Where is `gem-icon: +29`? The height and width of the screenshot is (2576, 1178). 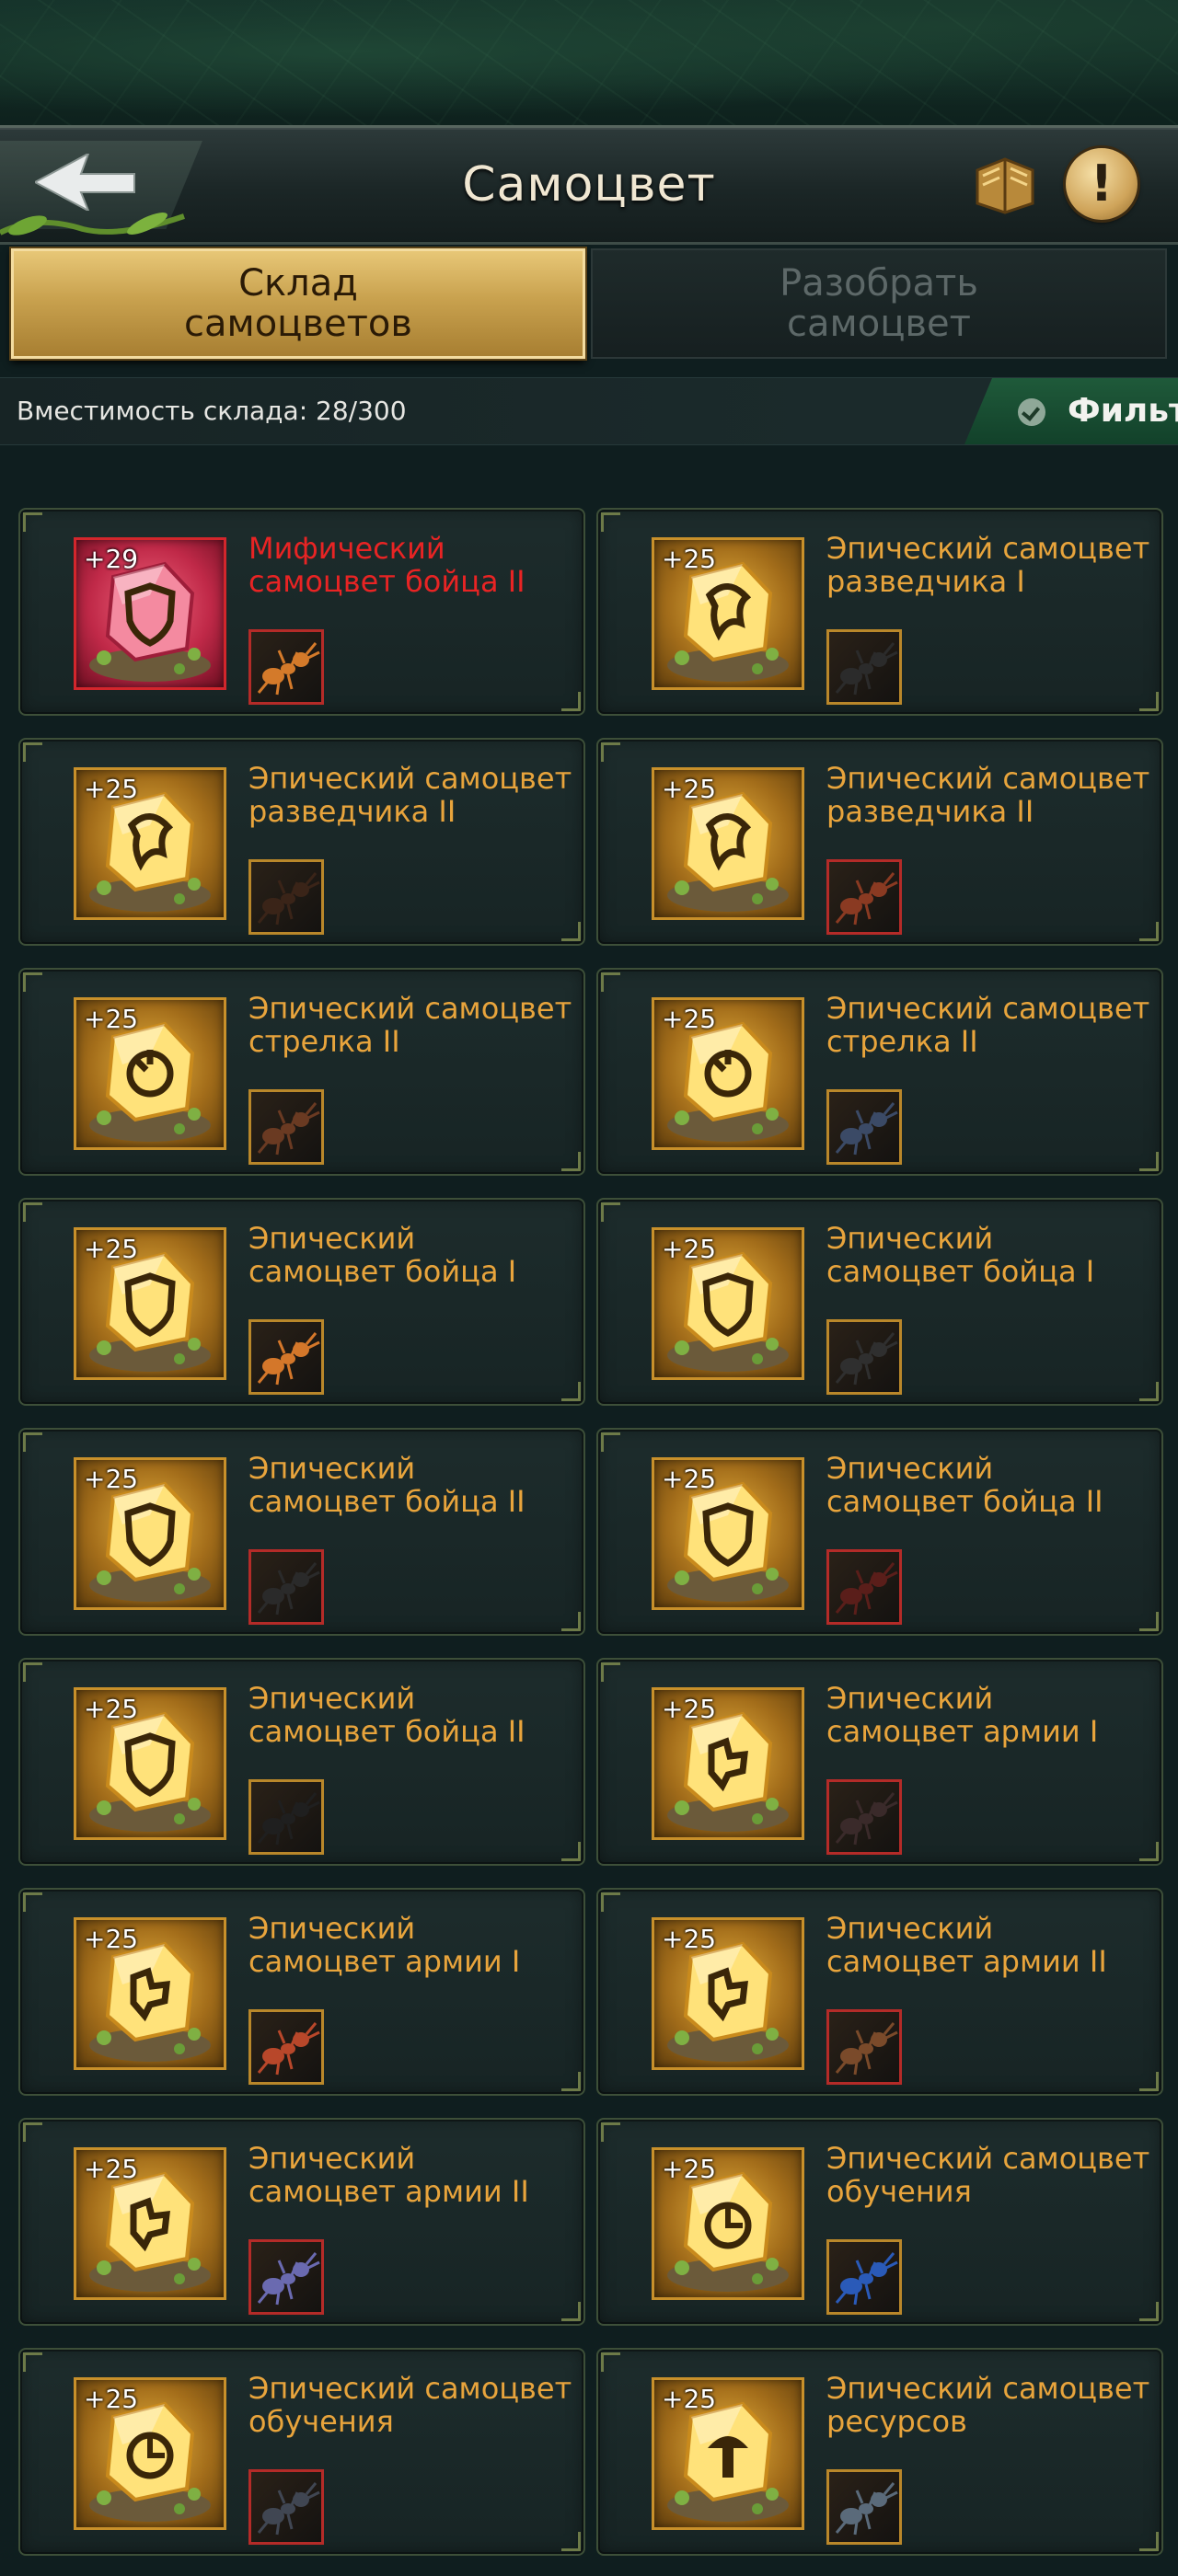 gem-icon: +29 is located at coordinates (150, 613).